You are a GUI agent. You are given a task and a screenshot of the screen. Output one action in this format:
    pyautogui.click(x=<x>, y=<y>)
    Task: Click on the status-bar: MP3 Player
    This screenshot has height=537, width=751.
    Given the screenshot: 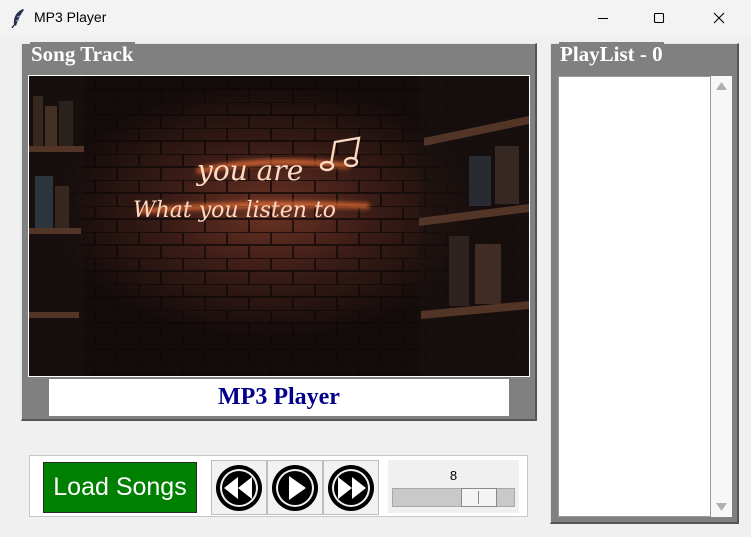 What is the action you would take?
    pyautogui.click(x=279, y=397)
    